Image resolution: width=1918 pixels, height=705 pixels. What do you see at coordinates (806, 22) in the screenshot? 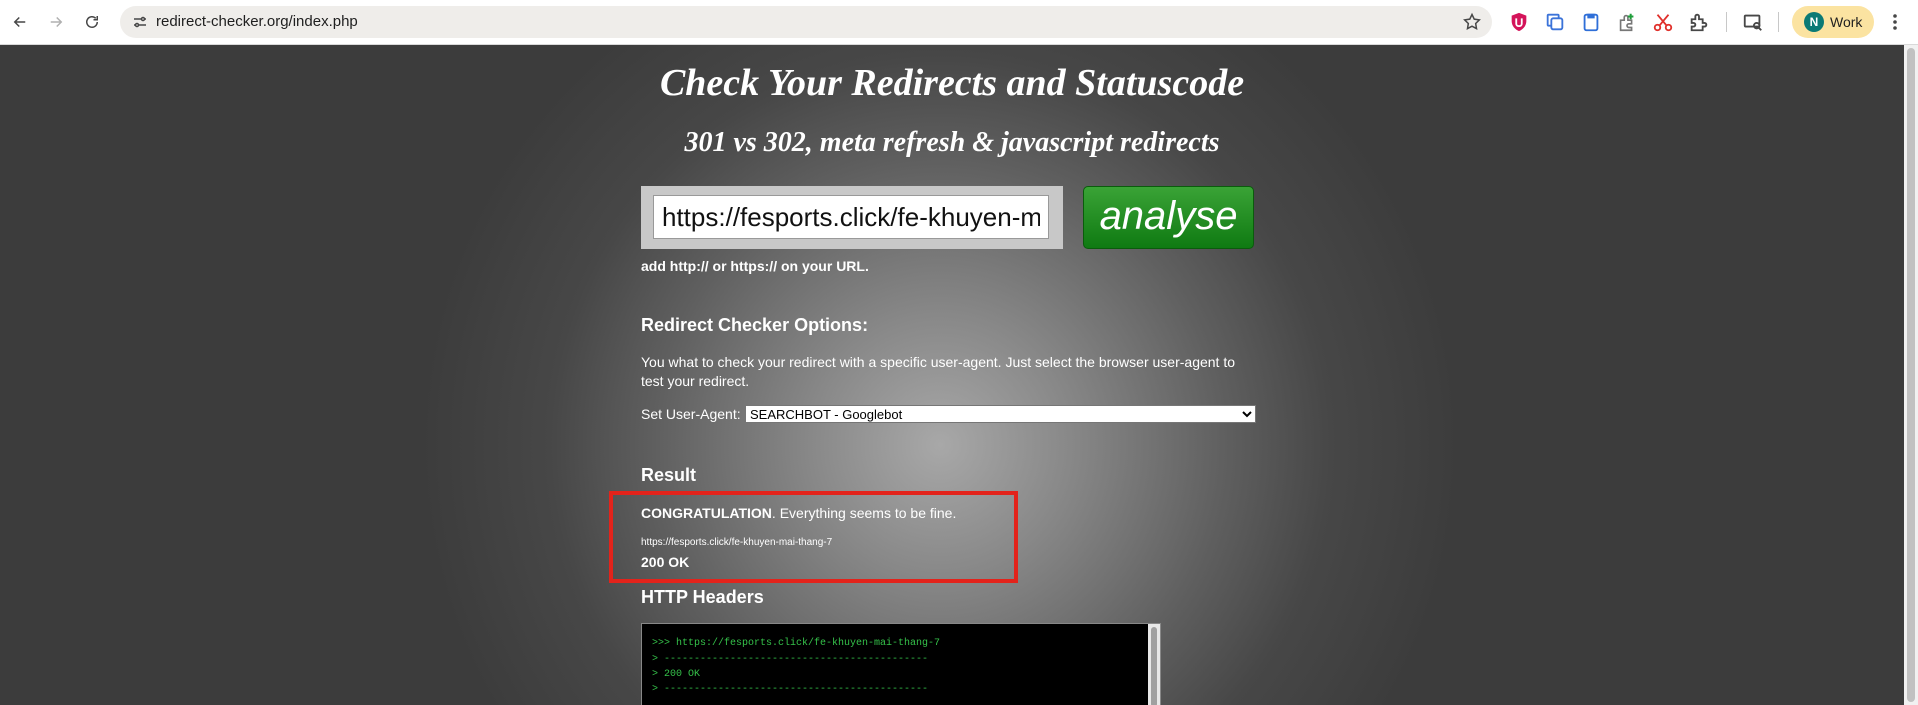
I see `address-bar: redirect-checker.org/index.php` at bounding box center [806, 22].